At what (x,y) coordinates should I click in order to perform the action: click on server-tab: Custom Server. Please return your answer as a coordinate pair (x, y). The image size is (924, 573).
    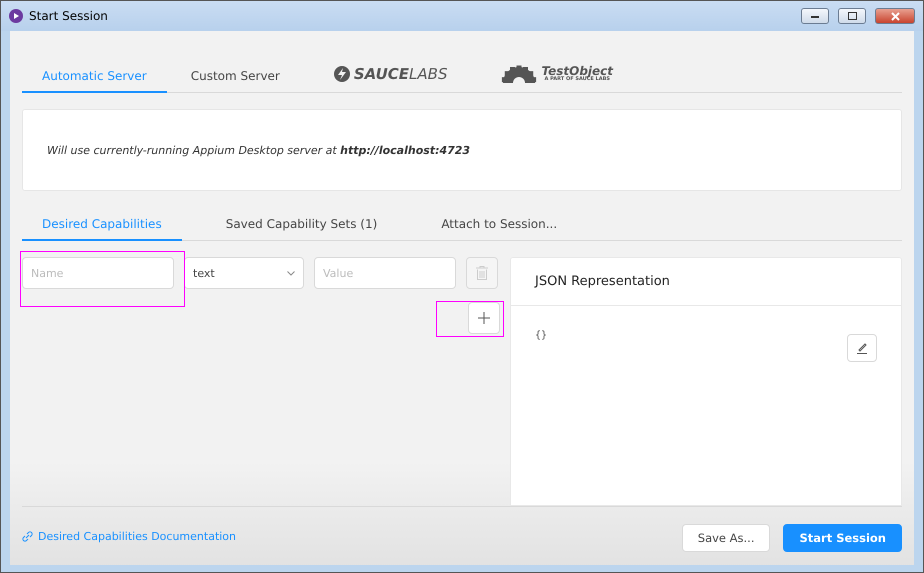
    Looking at the image, I should click on (235, 77).